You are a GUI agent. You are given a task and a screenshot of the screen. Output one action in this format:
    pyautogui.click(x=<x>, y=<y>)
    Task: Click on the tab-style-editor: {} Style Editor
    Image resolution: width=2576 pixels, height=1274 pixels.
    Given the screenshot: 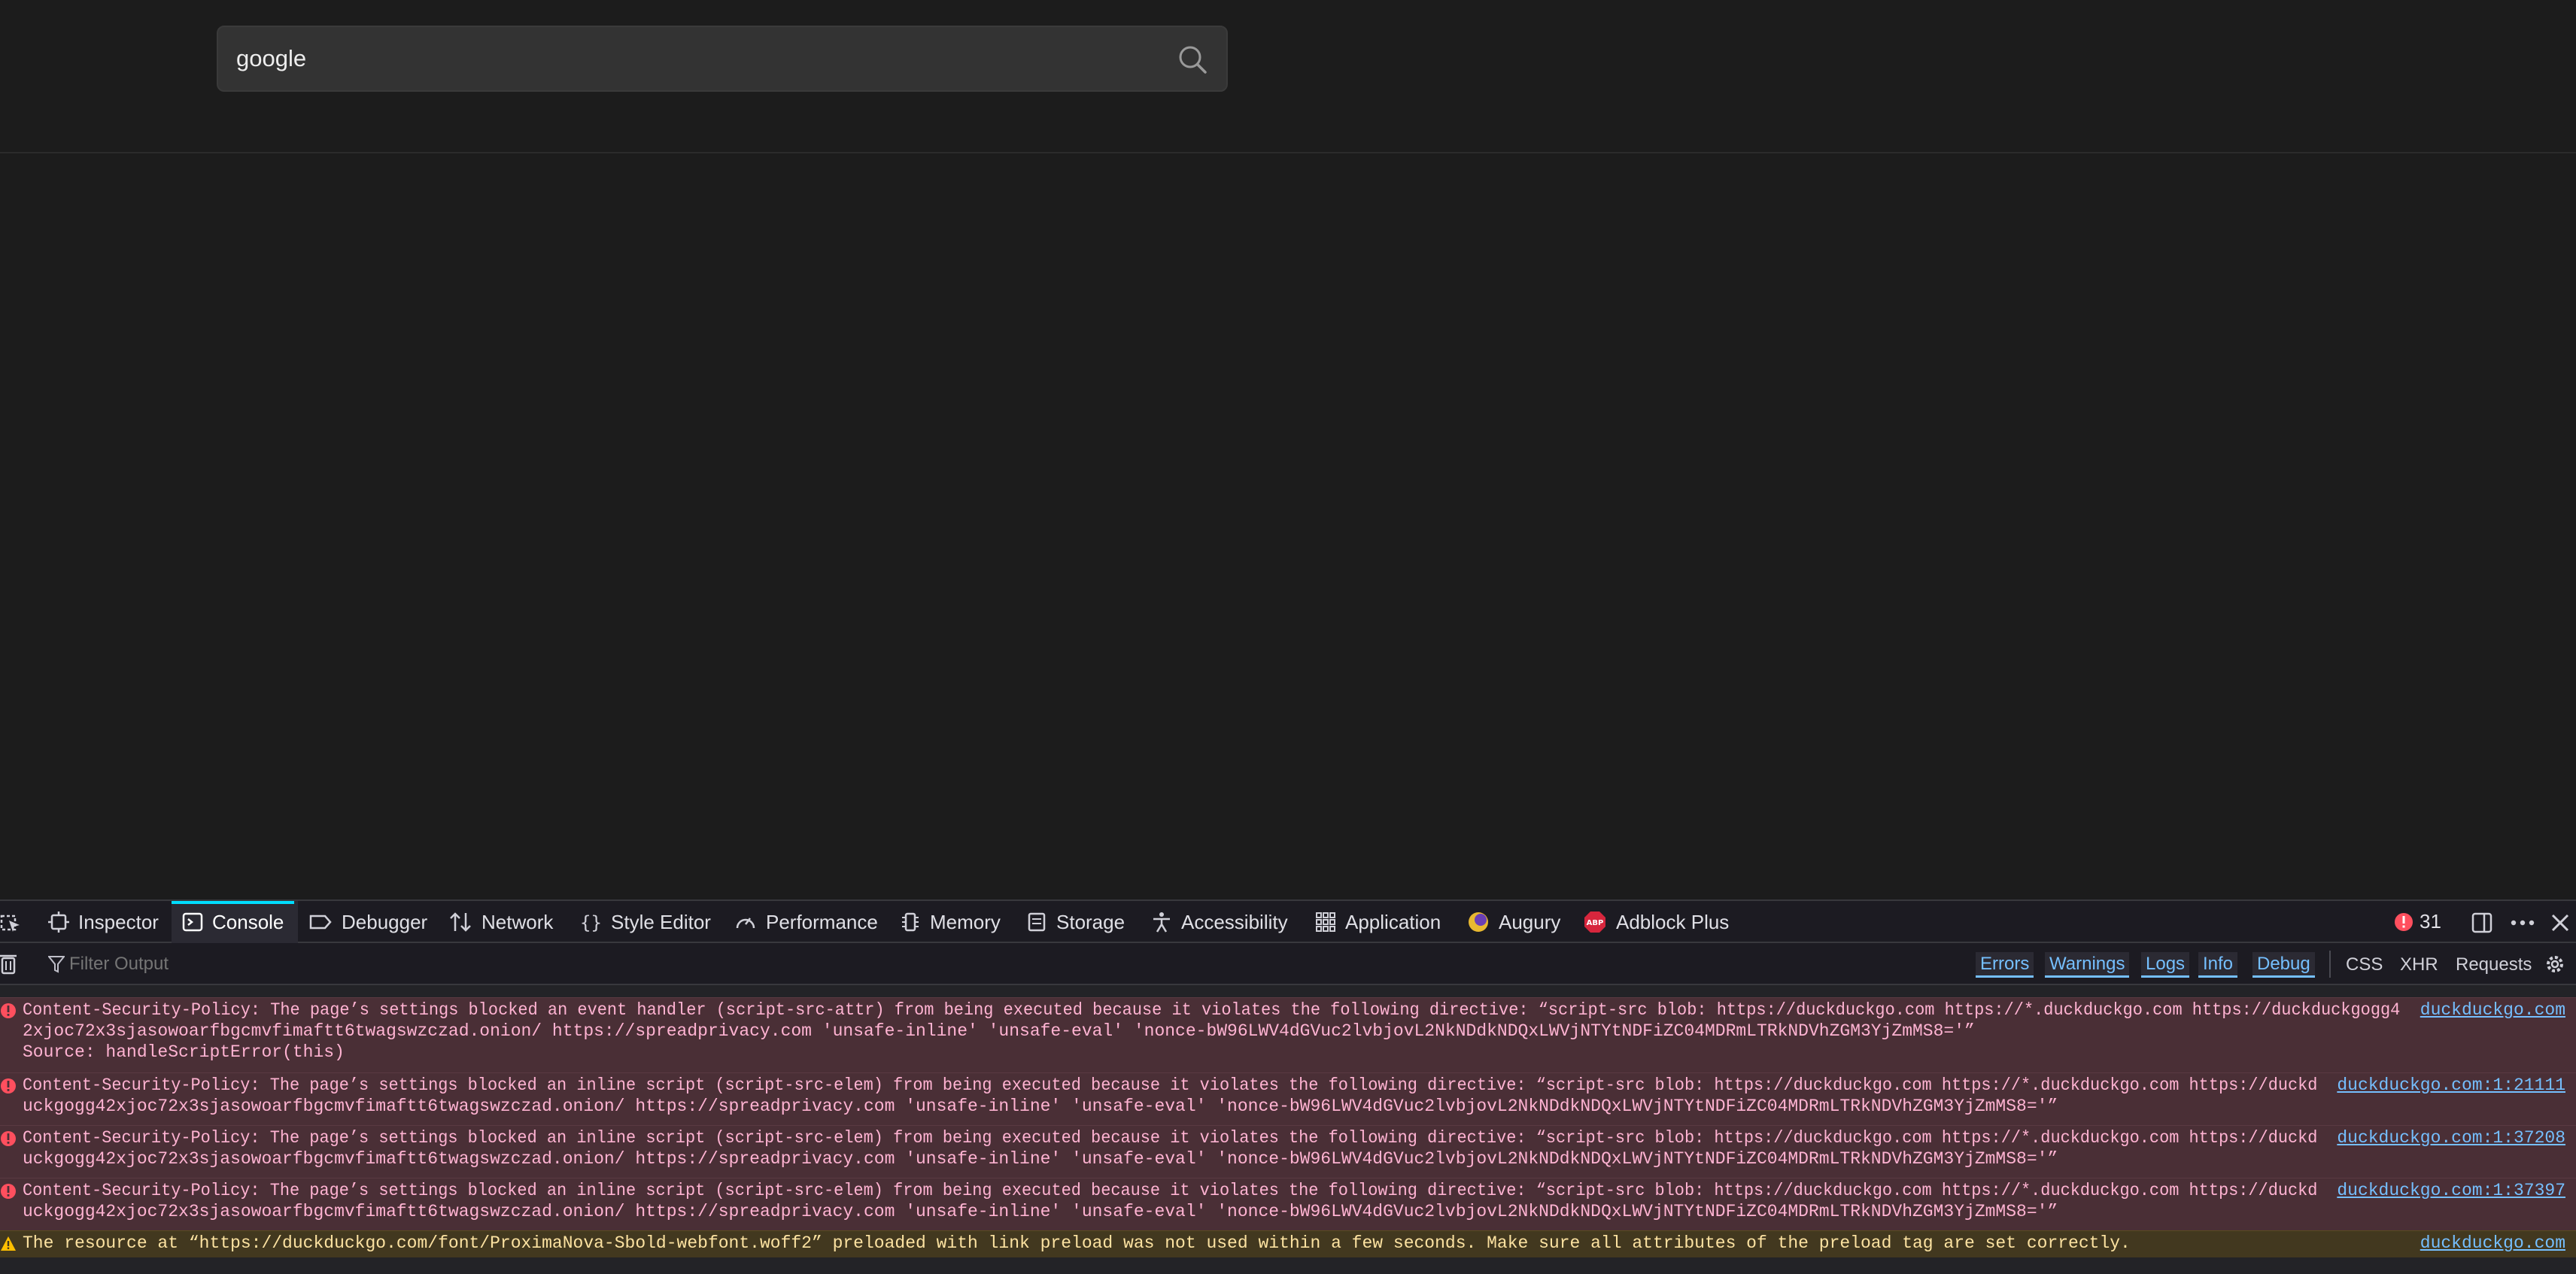 What is the action you would take?
    pyautogui.click(x=645, y=922)
    